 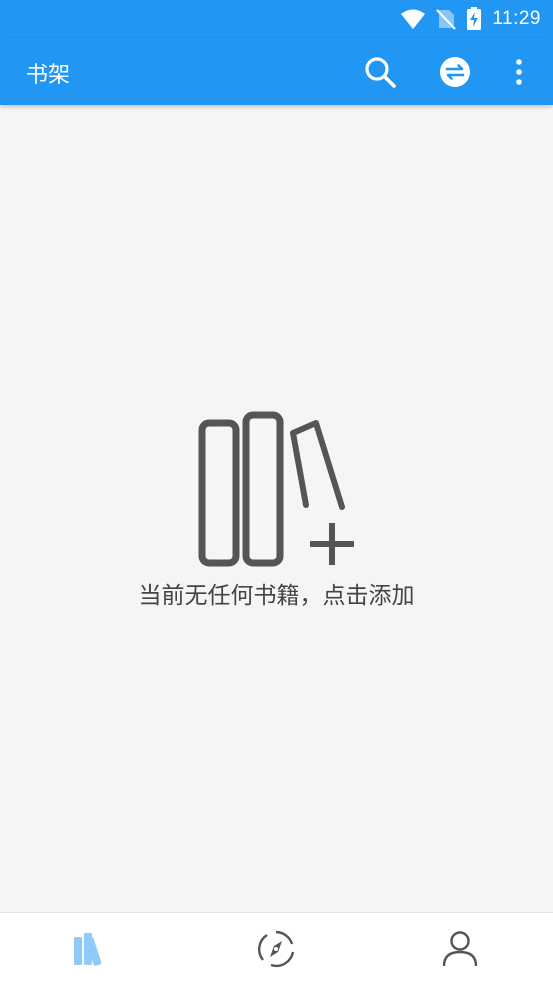 I want to click on page-title: 书架, so click(x=48, y=75).